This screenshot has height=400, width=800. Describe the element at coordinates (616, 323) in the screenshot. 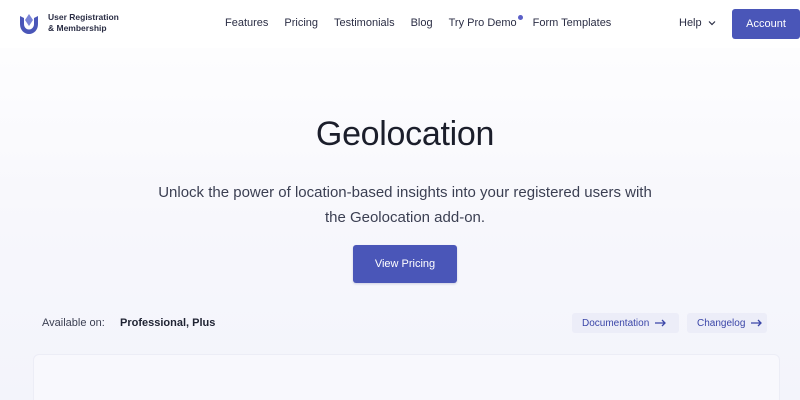

I see `documentation-label: Documentation` at that location.